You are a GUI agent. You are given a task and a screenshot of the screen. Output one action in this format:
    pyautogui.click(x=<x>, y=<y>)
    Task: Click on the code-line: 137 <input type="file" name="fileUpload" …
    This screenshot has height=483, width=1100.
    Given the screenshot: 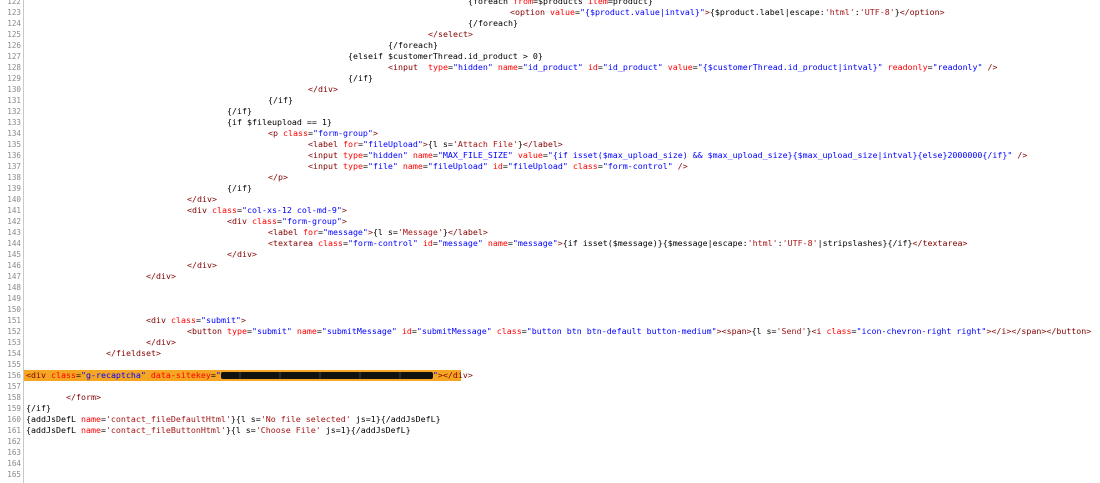 What is the action you would take?
    pyautogui.click(x=550, y=166)
    